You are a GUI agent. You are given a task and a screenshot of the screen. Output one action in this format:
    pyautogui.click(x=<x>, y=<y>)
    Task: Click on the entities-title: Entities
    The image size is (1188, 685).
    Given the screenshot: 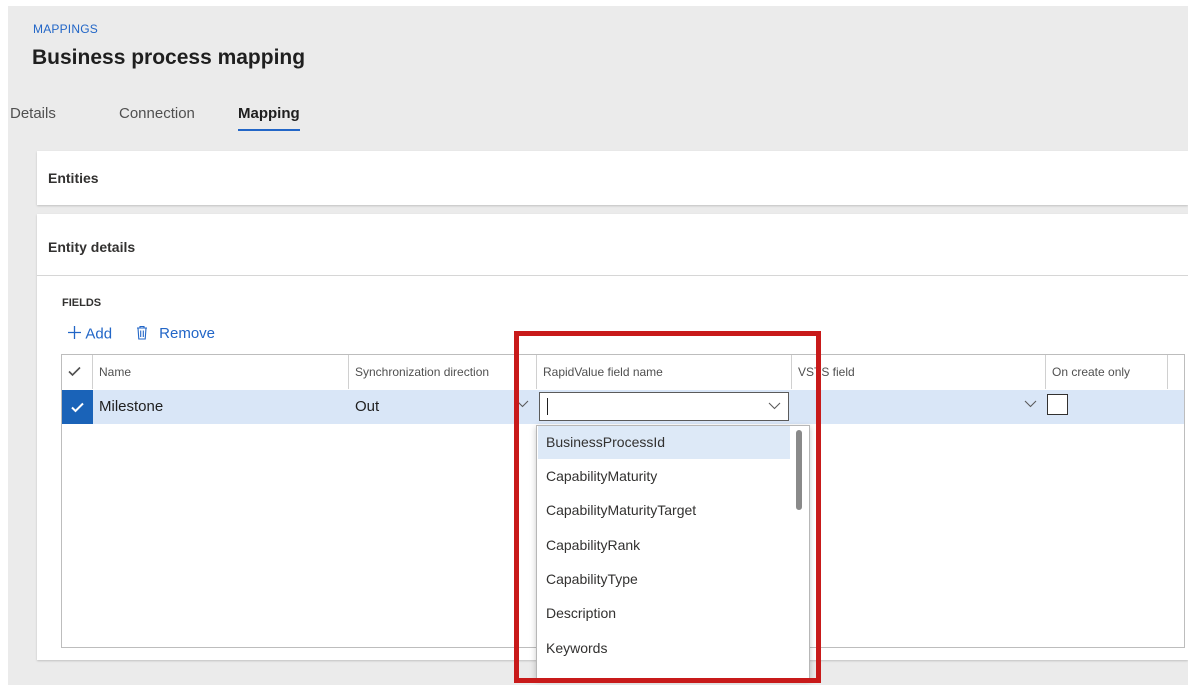 What is the action you would take?
    pyautogui.click(x=73, y=178)
    